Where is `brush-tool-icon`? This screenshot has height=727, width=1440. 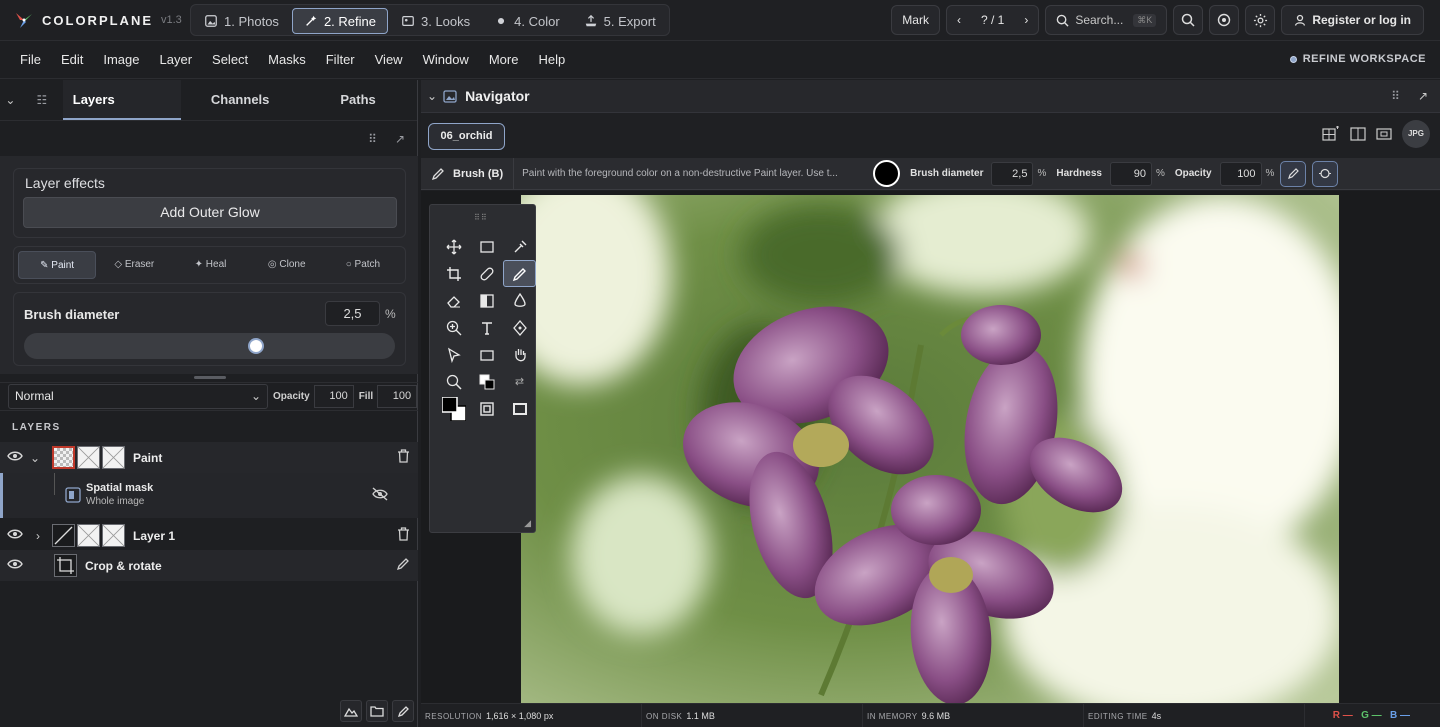 brush-tool-icon is located at coordinates (519, 273).